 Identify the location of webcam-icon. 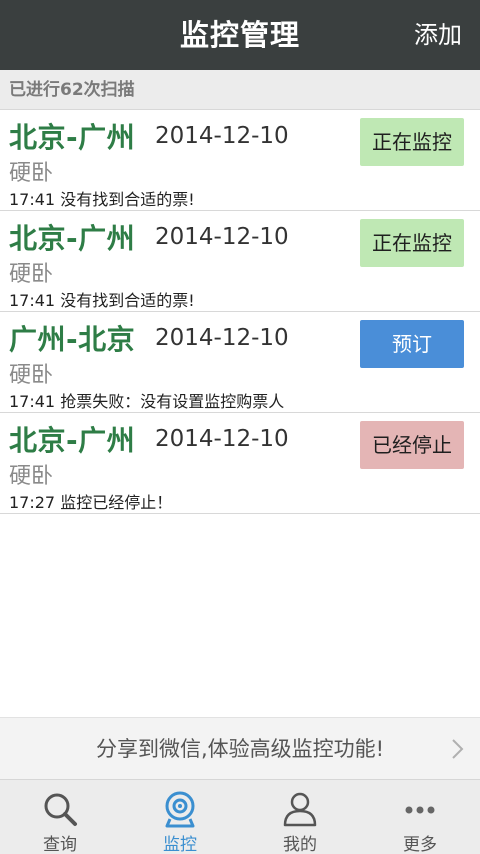
(180, 809).